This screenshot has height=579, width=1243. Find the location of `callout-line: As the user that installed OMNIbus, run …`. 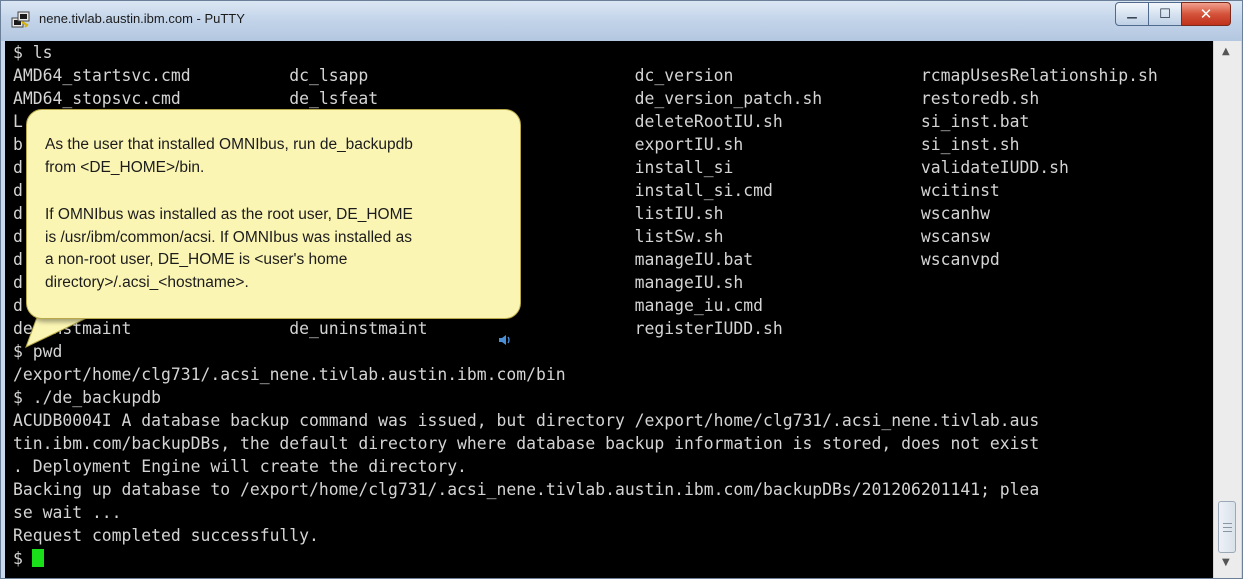

callout-line: As the user that installed OMNIbus, run … is located at coordinates (229, 144).